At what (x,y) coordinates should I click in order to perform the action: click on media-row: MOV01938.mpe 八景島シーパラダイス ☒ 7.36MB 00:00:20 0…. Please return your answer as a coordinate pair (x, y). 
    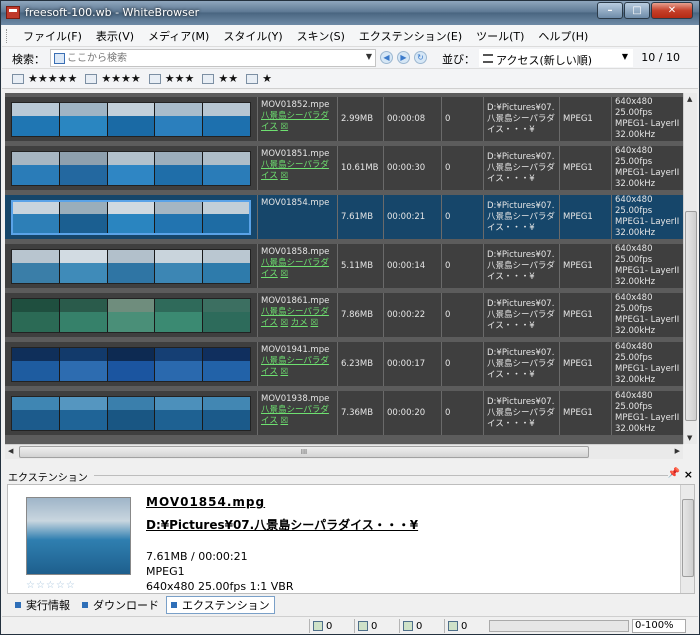
    Looking at the image, I should click on (344, 413).